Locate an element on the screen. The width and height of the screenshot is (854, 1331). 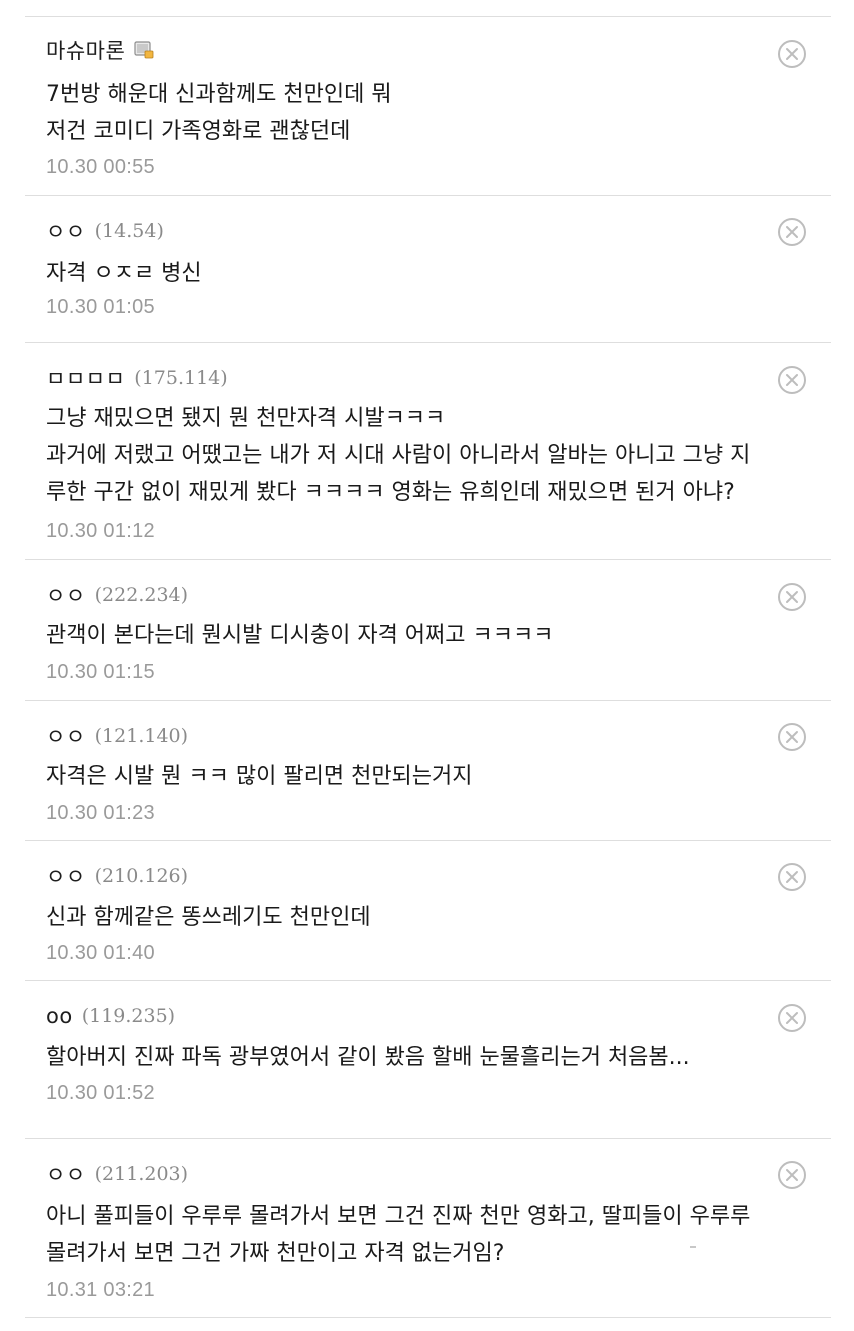
comment-meta: ㅇㅇ (121.140) is located at coordinates (117, 736).